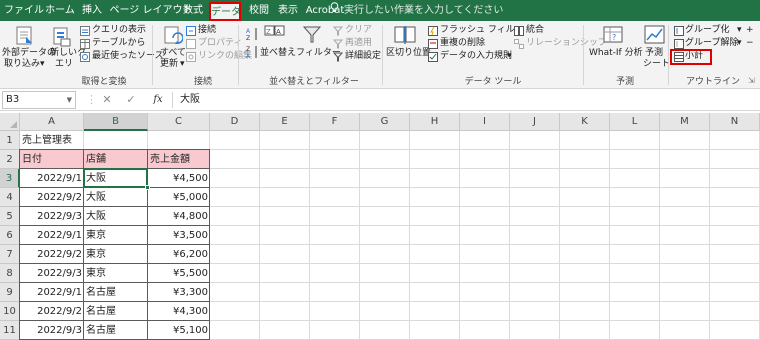 The image size is (760, 340). What do you see at coordinates (147, 187) in the screenshot?
I see `fill-handle` at bounding box center [147, 187].